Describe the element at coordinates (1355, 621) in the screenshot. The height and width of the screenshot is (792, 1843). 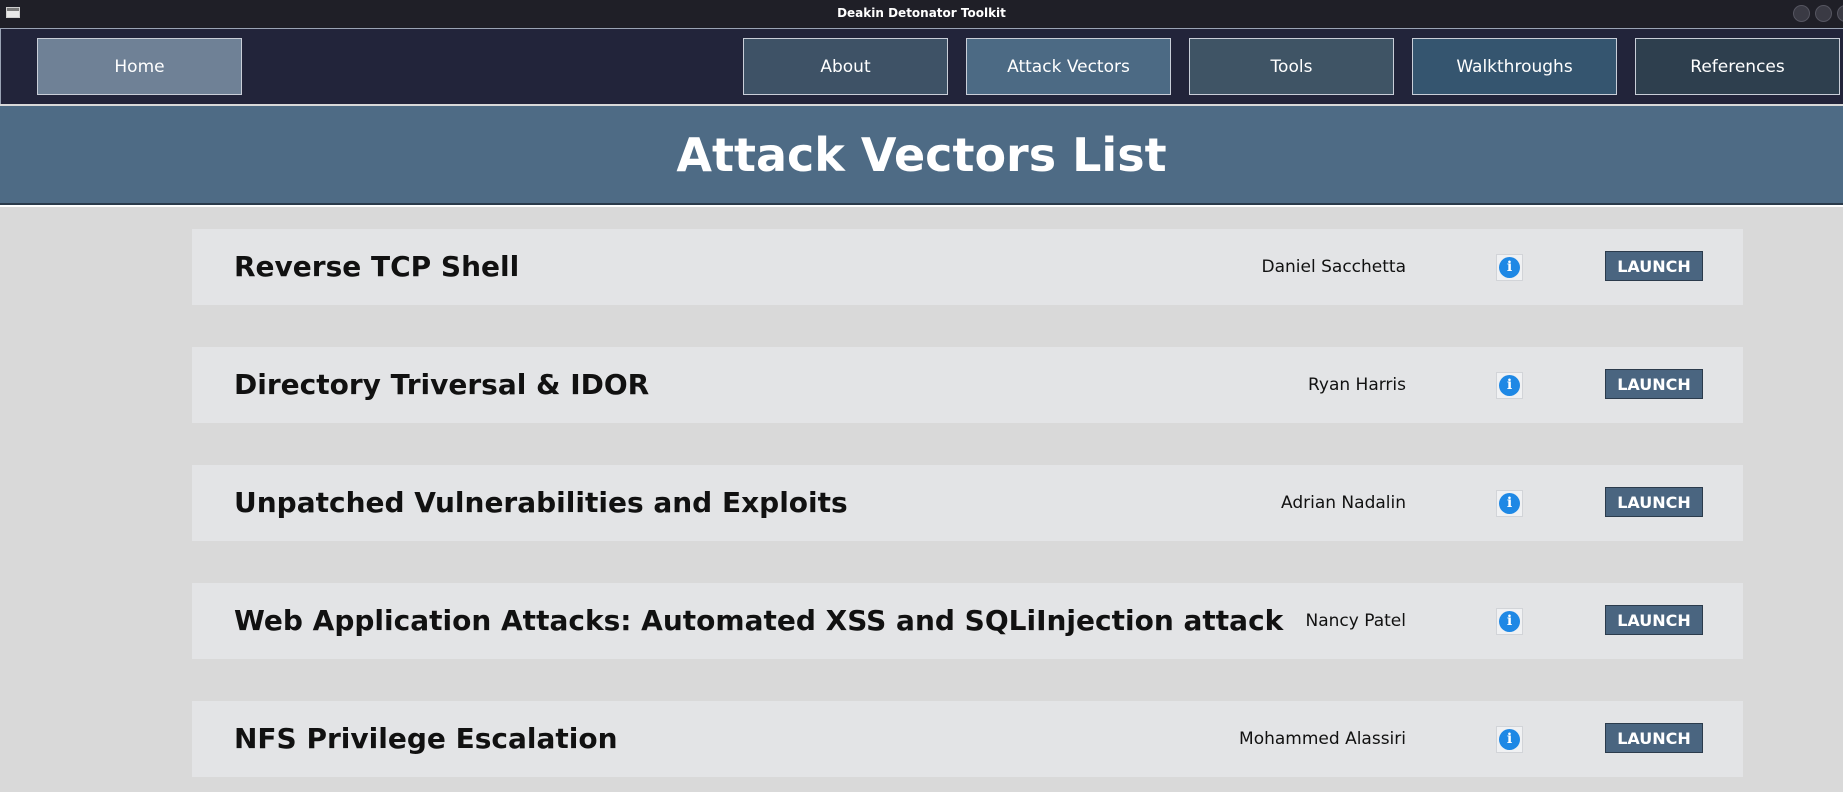
I see `attack-vector-author: Nancy Patel` at that location.